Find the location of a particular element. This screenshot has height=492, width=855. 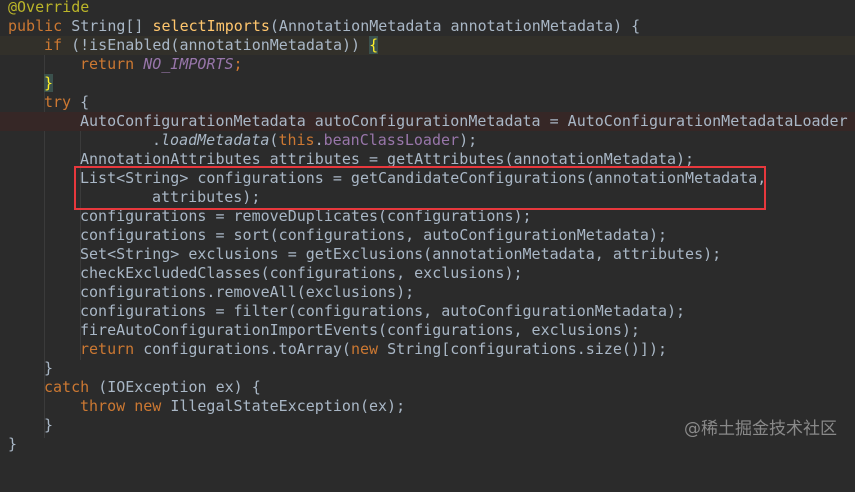

highlight-box is located at coordinates (420, 188).